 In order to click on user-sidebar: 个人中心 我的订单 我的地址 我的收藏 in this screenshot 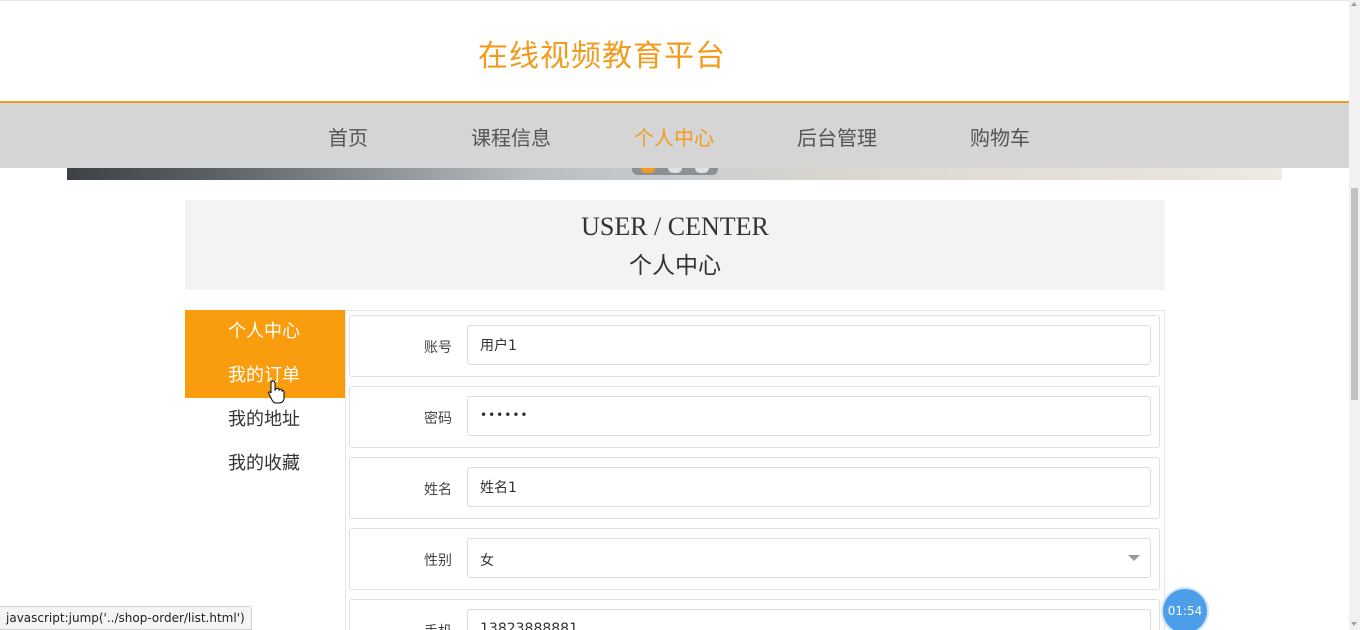, I will do `click(265, 470)`.